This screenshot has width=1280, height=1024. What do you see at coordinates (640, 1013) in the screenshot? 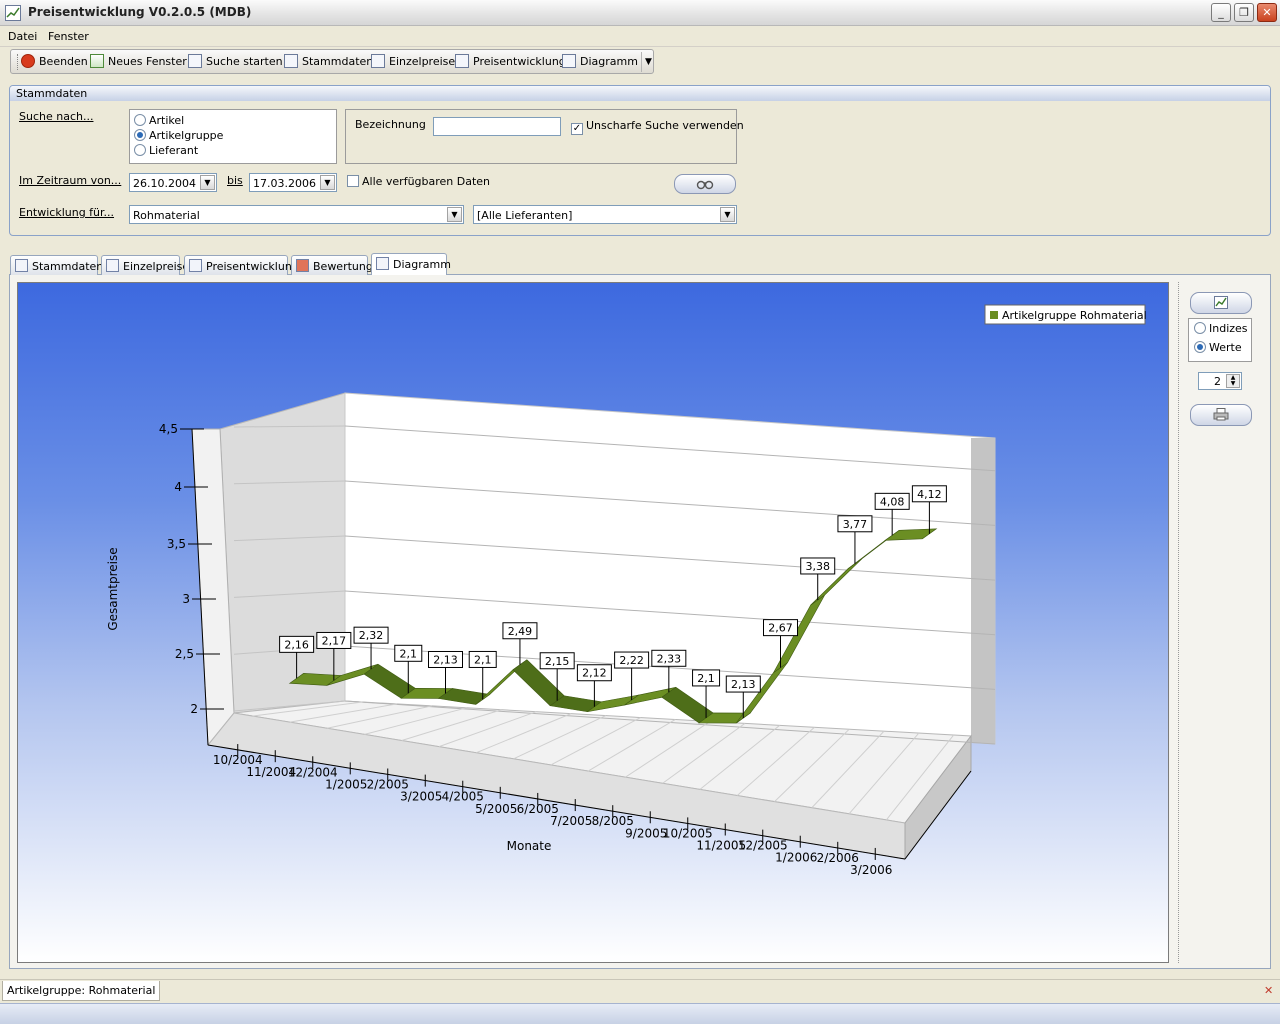
I see `bottom-bar` at bounding box center [640, 1013].